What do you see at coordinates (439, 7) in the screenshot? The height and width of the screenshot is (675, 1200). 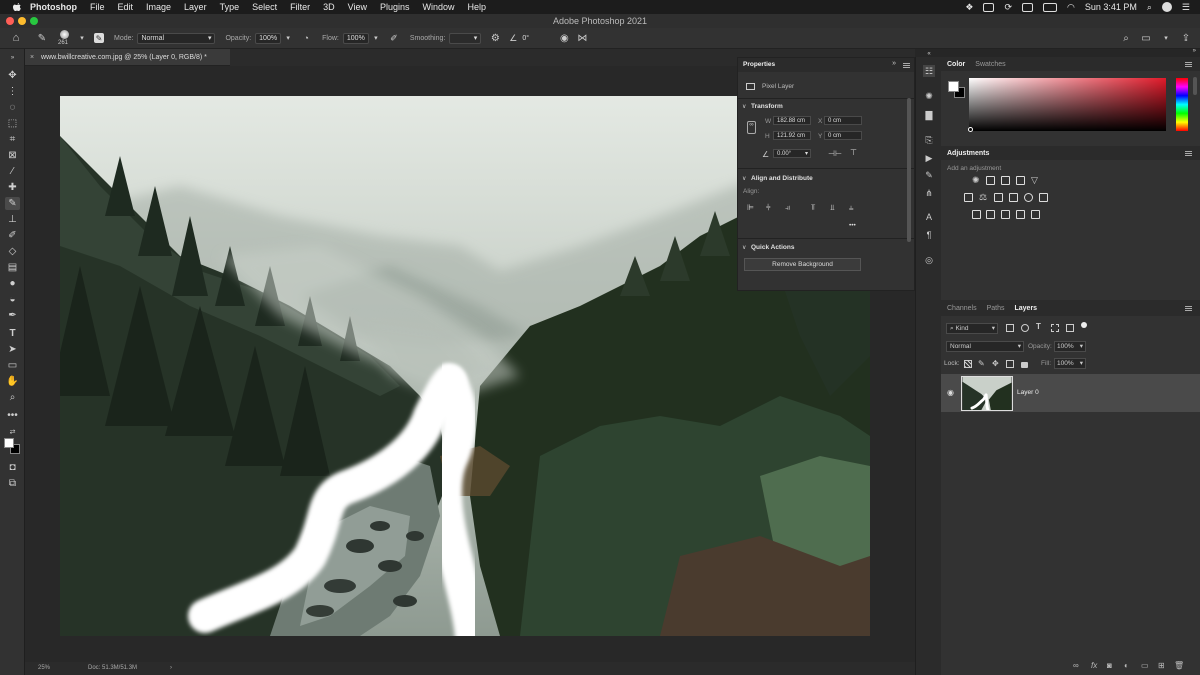 I see `menu-window: Window` at bounding box center [439, 7].